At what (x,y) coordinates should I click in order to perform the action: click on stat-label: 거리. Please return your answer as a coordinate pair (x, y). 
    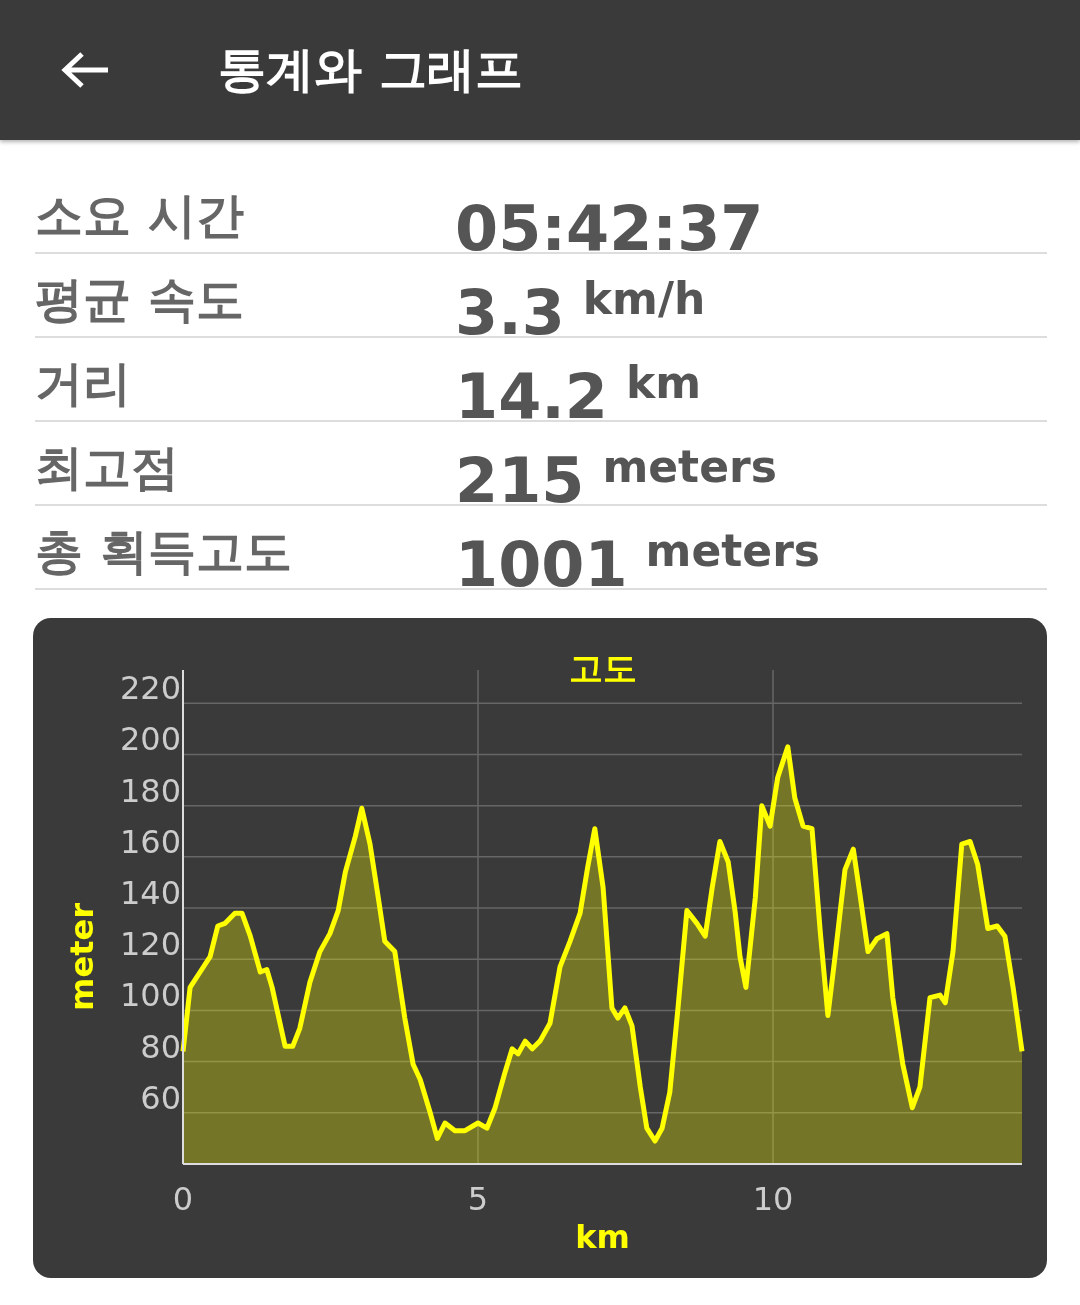
    Looking at the image, I should click on (83, 383).